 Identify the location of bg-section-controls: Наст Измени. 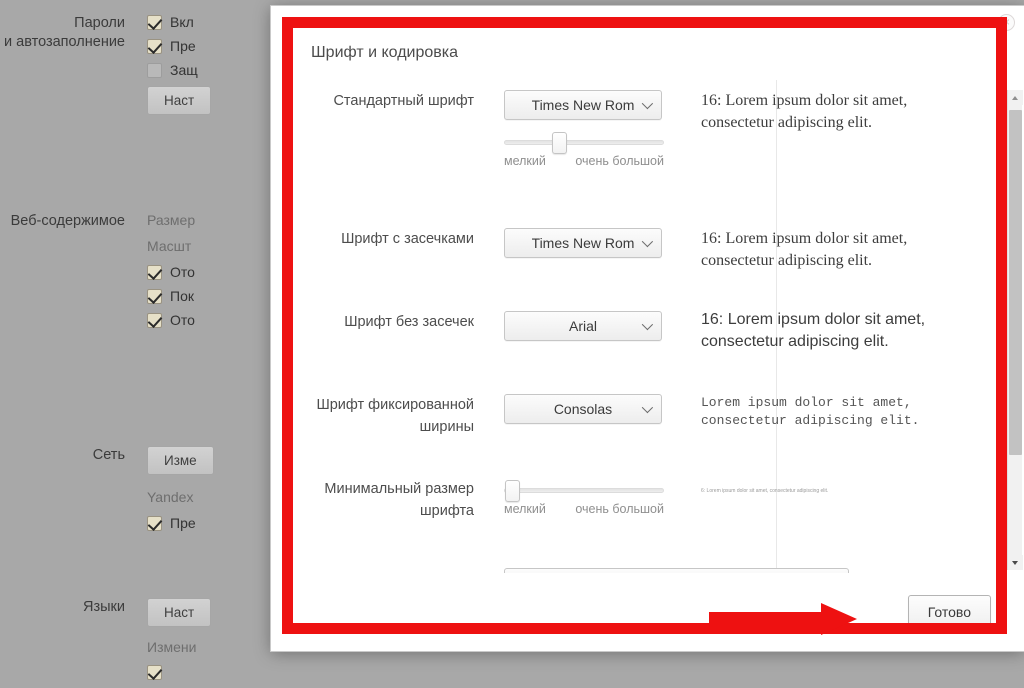
(179, 643).